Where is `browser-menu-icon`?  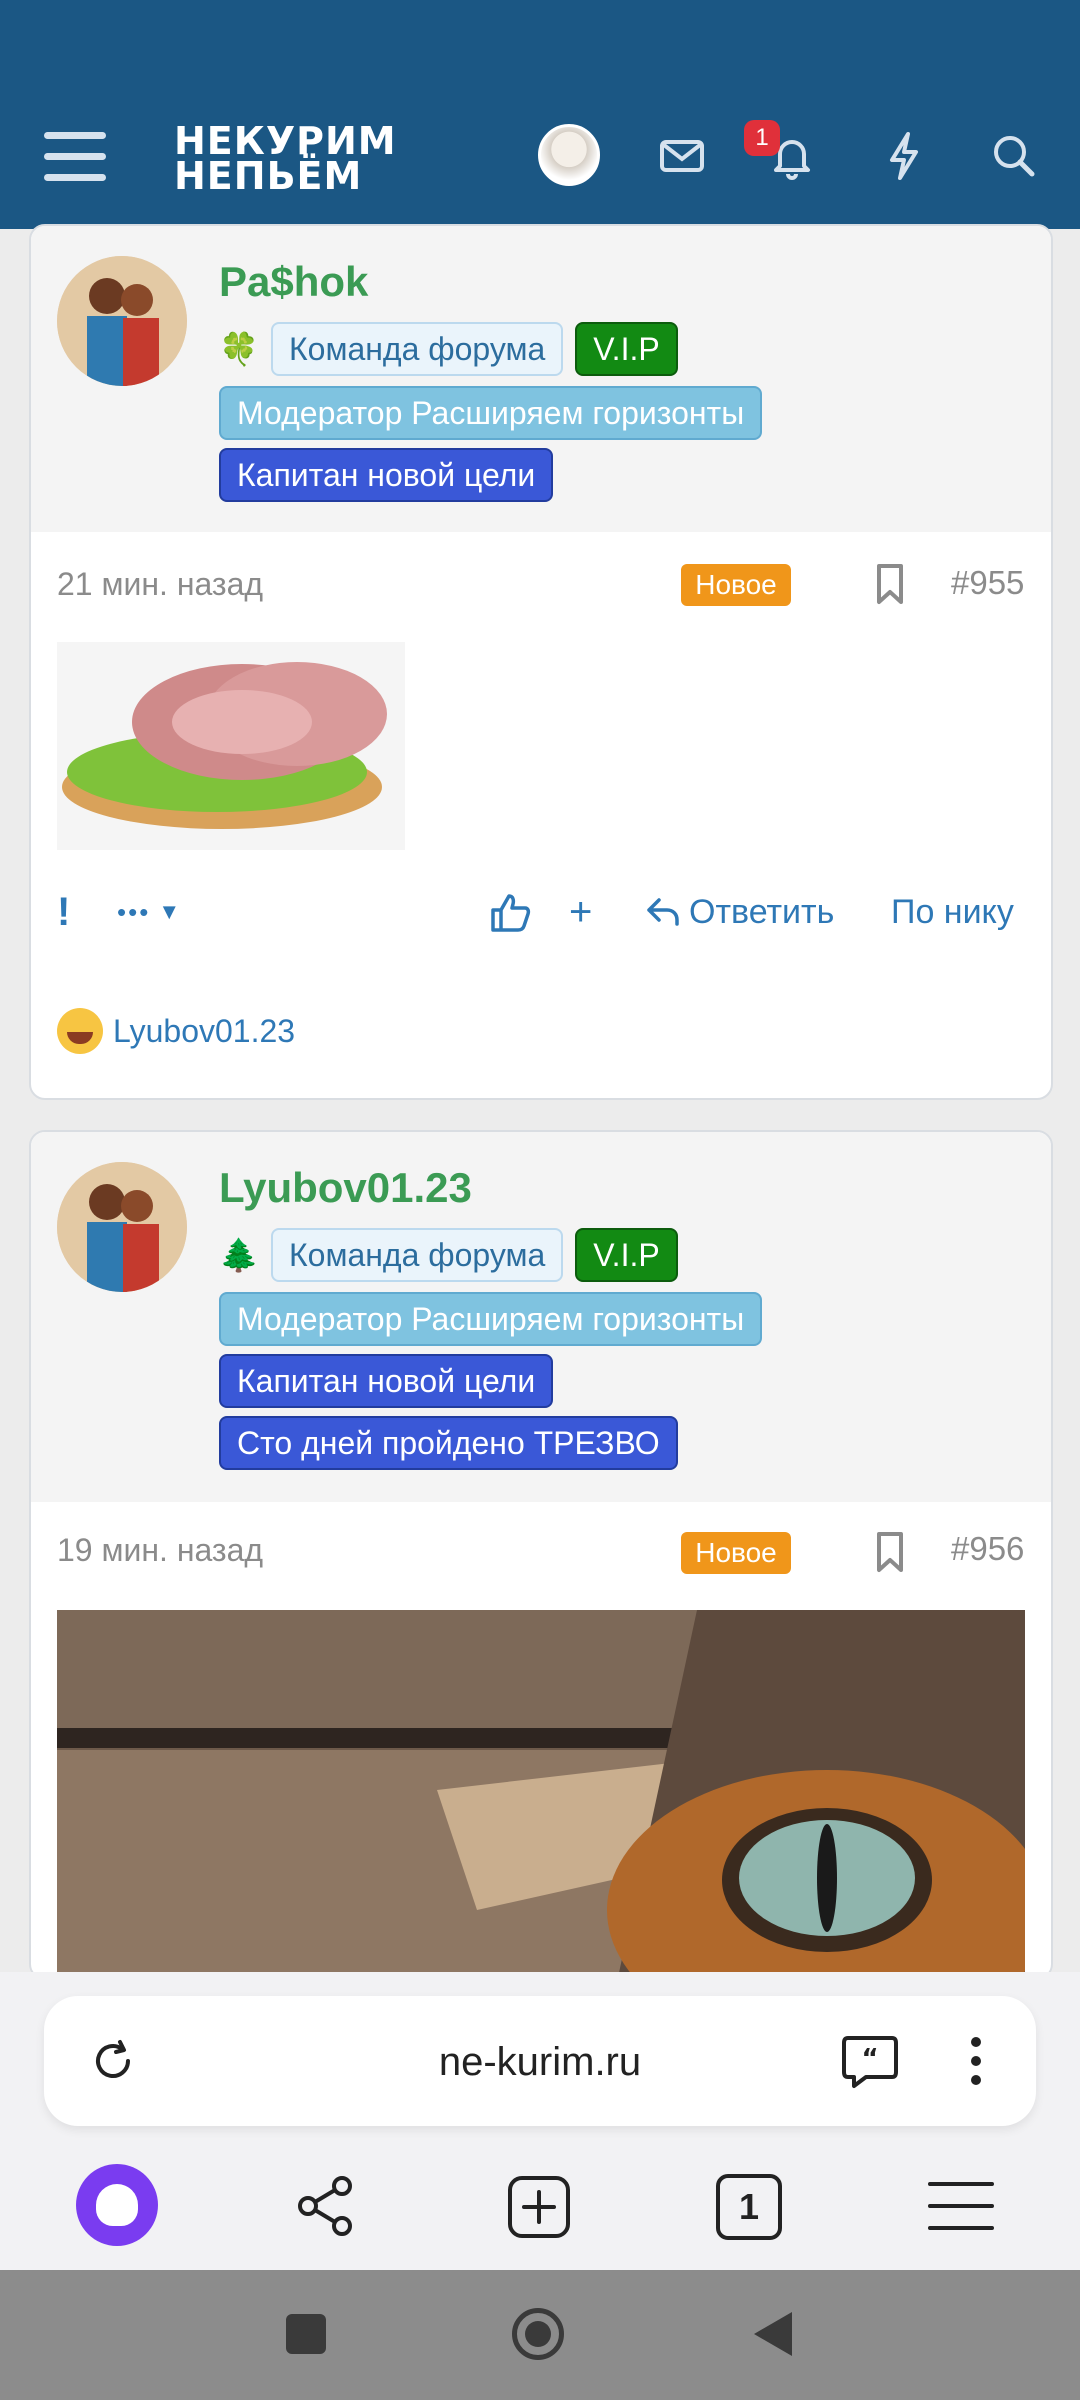
browser-menu-icon is located at coordinates (961, 2206).